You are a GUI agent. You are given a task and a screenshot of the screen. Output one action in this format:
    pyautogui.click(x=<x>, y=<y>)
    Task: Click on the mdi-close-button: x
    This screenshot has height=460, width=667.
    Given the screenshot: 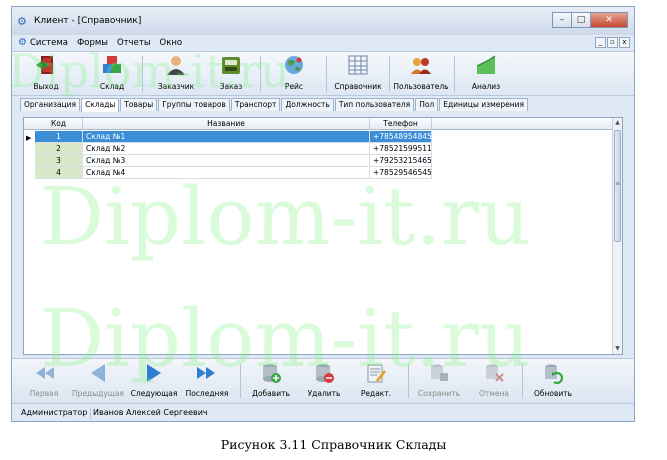 What is the action you would take?
    pyautogui.click(x=624, y=42)
    